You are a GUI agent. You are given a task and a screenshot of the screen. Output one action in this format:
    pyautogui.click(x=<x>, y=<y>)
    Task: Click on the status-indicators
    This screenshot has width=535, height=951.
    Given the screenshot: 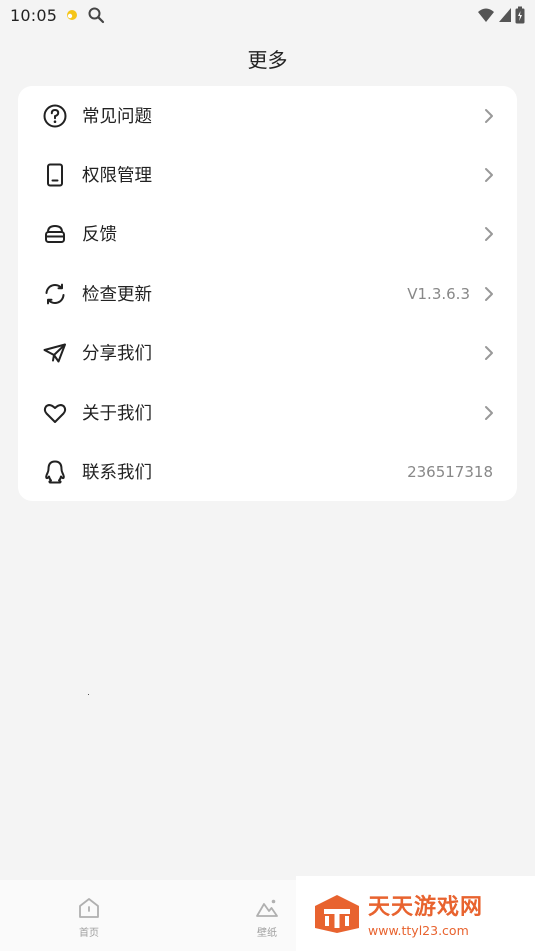 What is the action you would take?
    pyautogui.click(x=501, y=15)
    